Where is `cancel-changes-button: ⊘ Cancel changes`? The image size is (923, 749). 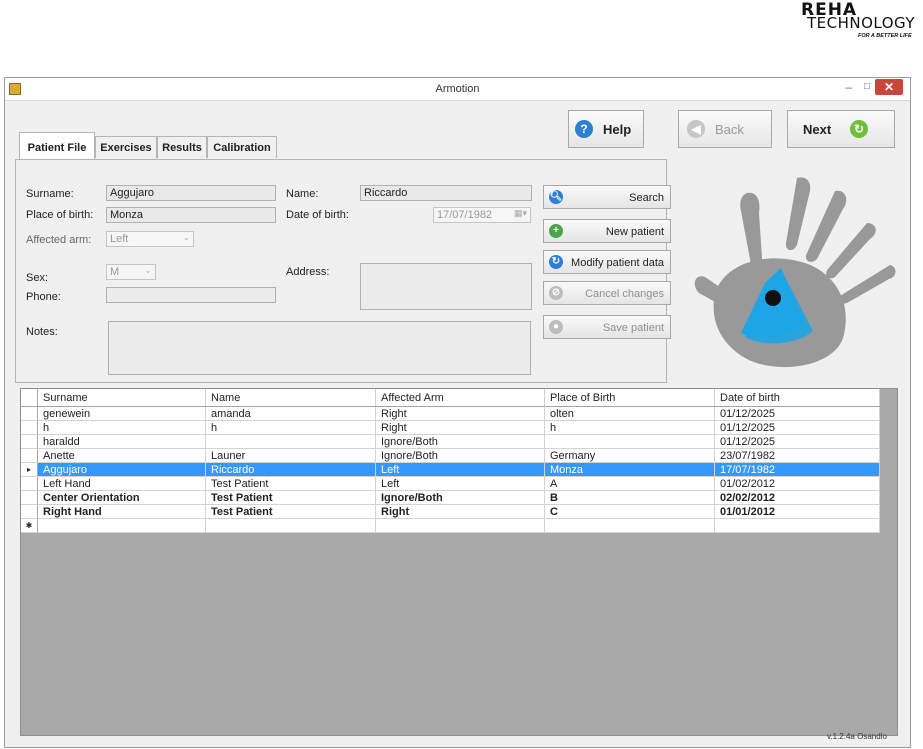
cancel-changes-button: ⊘ Cancel changes is located at coordinates (607, 293).